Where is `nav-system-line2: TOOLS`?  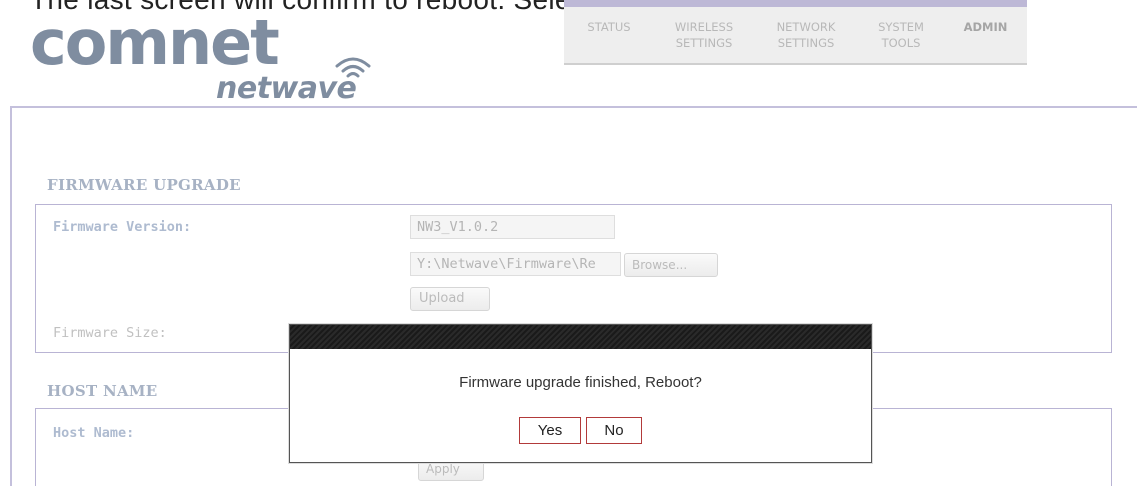
nav-system-line2: TOOLS is located at coordinates (901, 42).